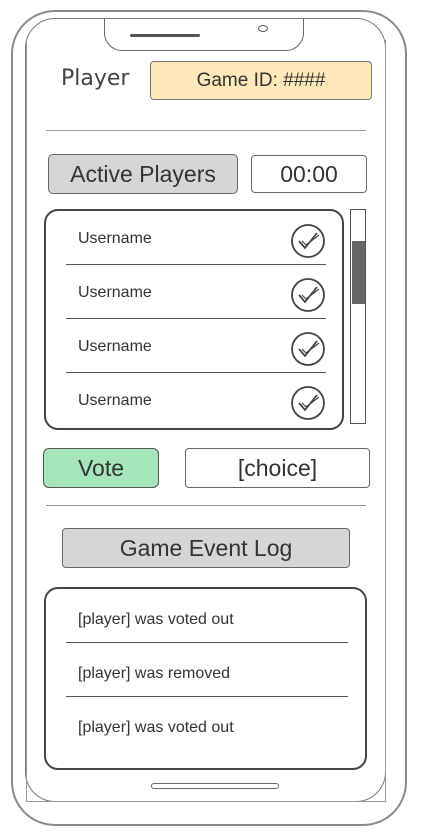 The width and height of the screenshot is (421, 835). Describe the element at coordinates (358, 272) in the screenshot. I see `scrollbar-thumb` at that location.